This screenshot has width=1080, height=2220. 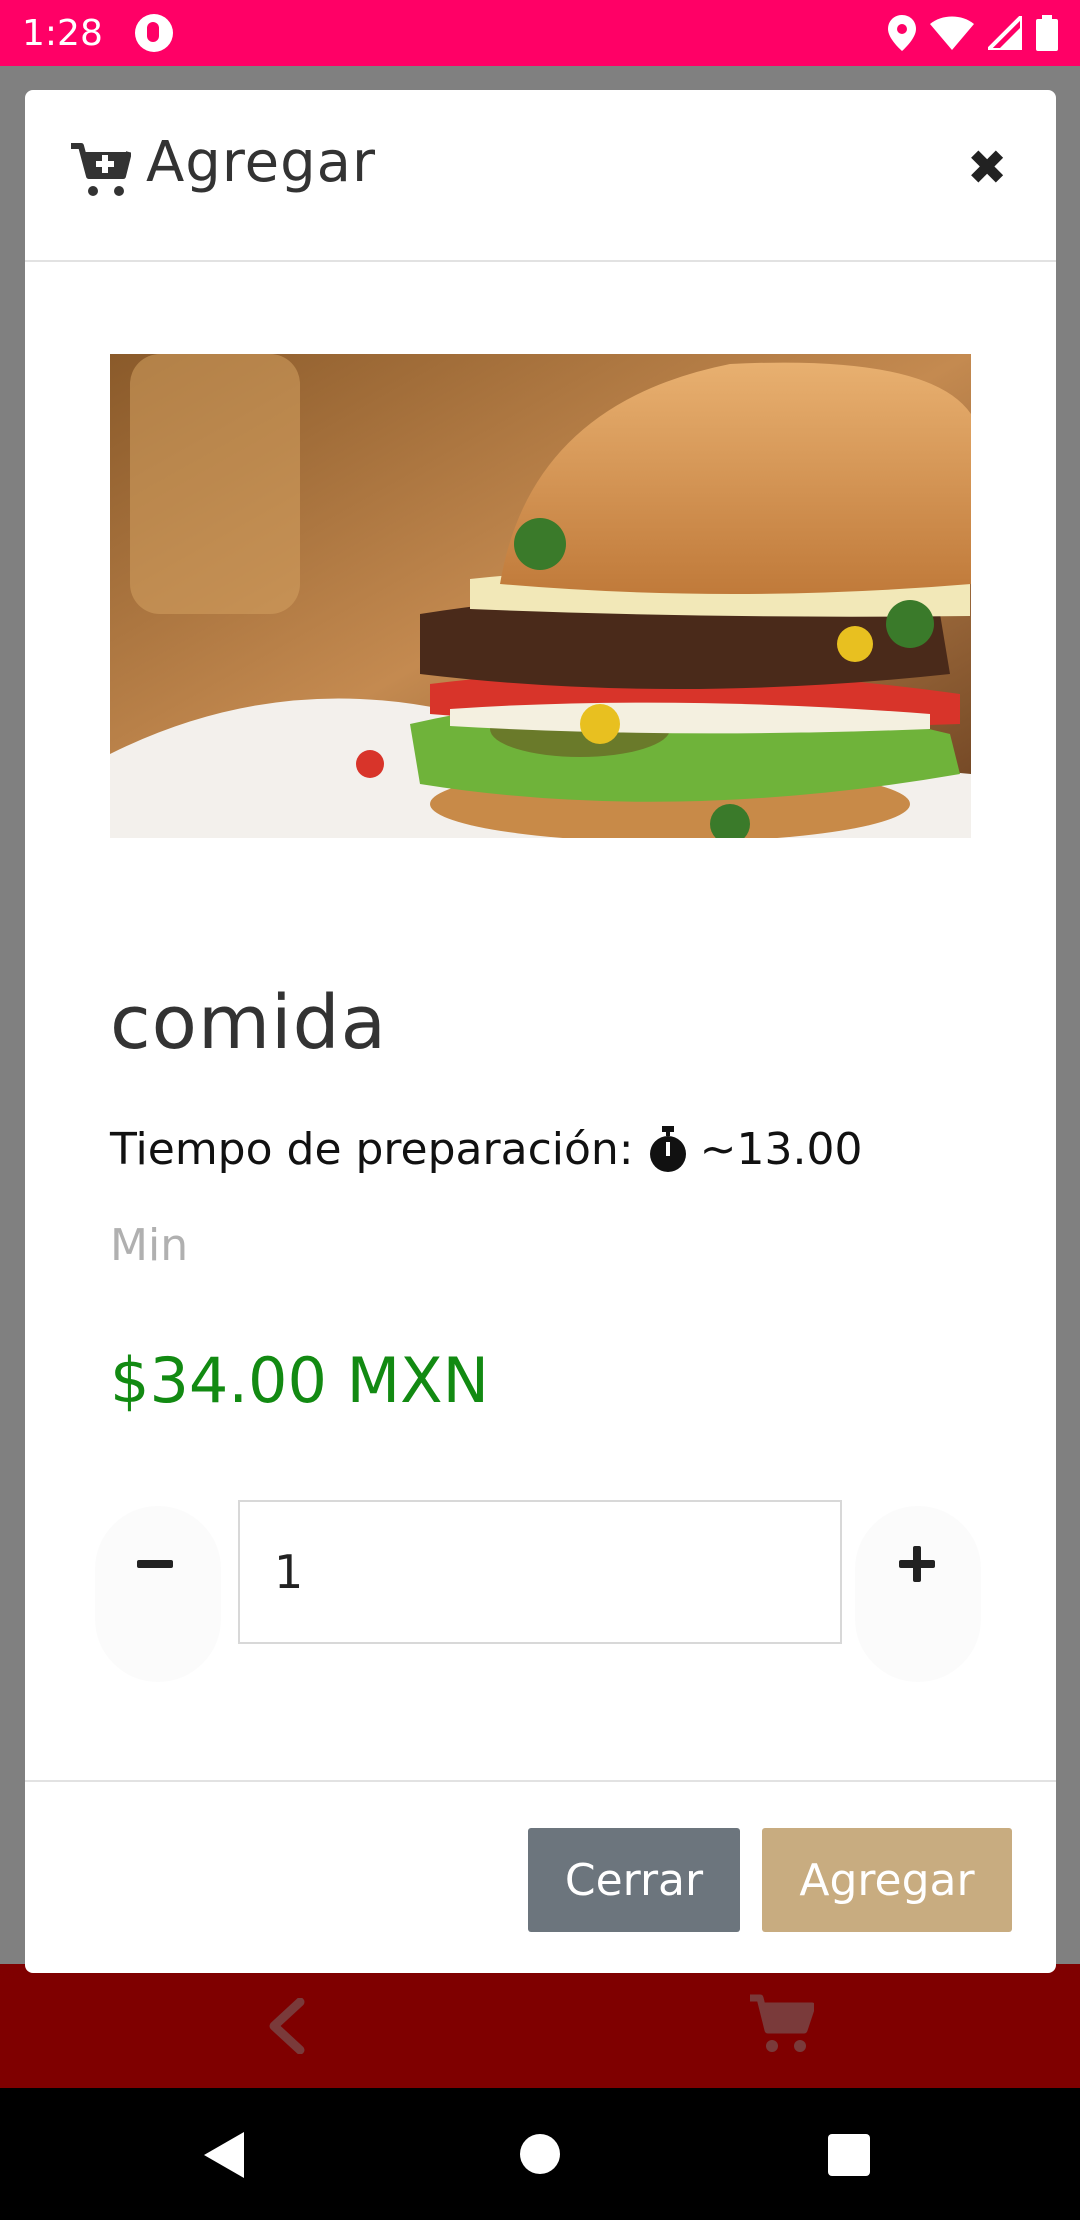 What do you see at coordinates (286, 2026) in the screenshot?
I see `back-chevron-icon` at bounding box center [286, 2026].